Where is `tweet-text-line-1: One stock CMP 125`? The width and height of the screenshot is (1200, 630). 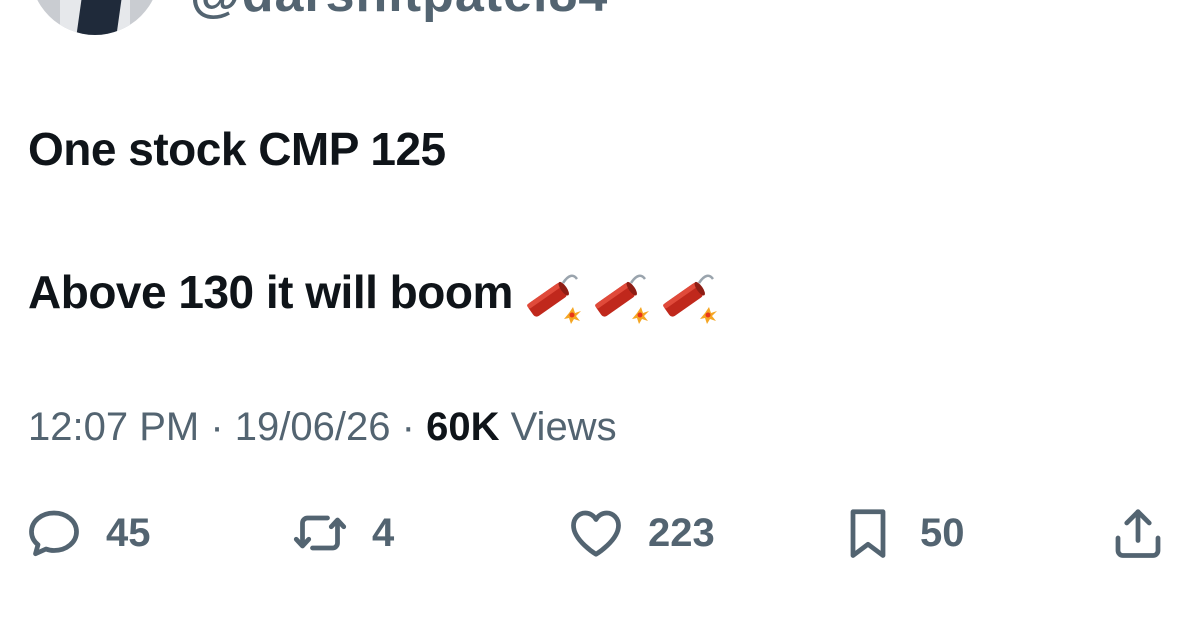
tweet-text-line-1: One stock CMP 125 is located at coordinates (237, 149).